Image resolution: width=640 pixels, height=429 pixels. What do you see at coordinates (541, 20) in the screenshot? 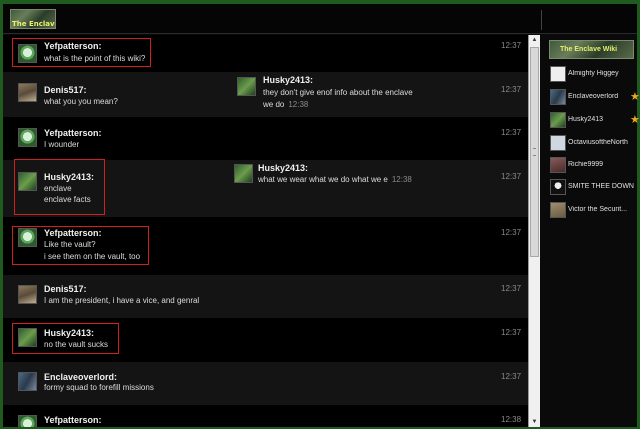
I see `header-divider` at bounding box center [541, 20].